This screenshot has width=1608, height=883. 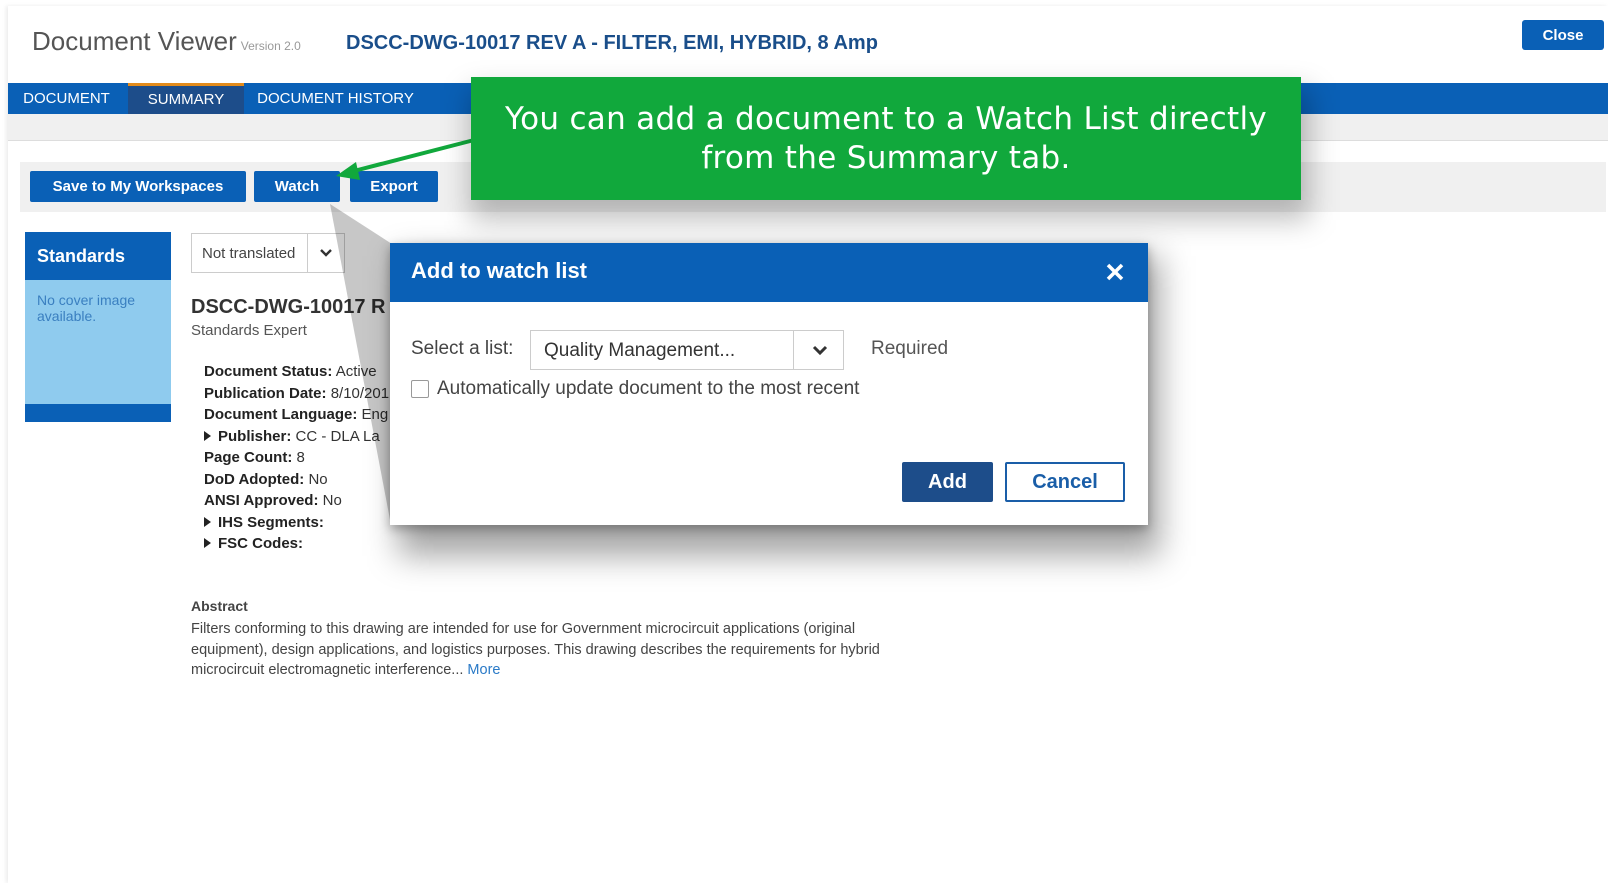 I want to click on close-button: Close, so click(x=1563, y=35).